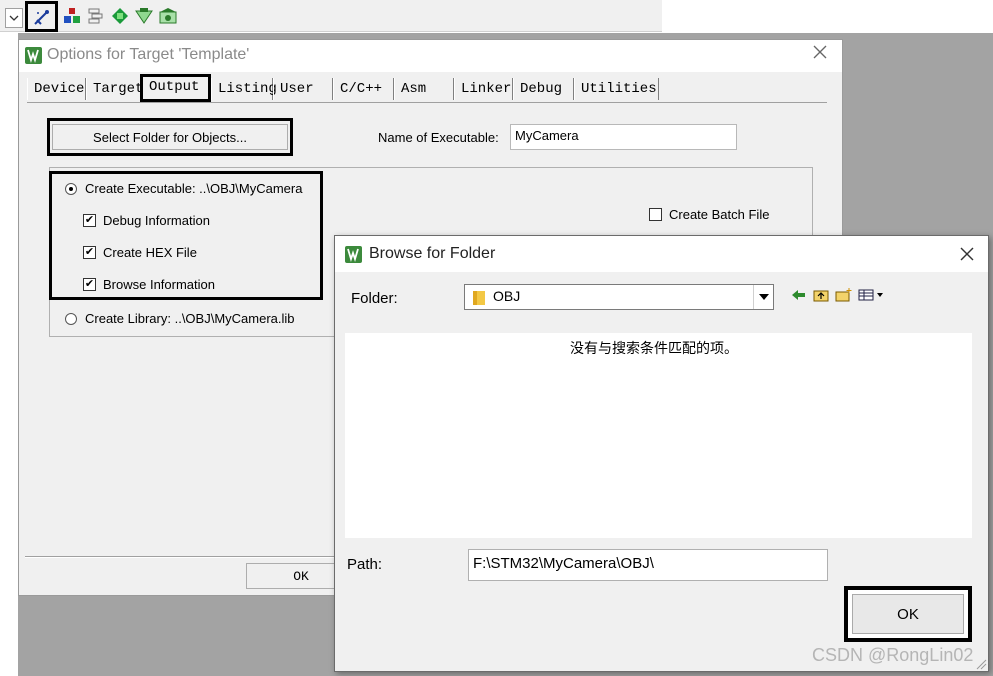 Image resolution: width=993 pixels, height=676 pixels. What do you see at coordinates (114, 89) in the screenshot?
I see `tab-target: Target` at bounding box center [114, 89].